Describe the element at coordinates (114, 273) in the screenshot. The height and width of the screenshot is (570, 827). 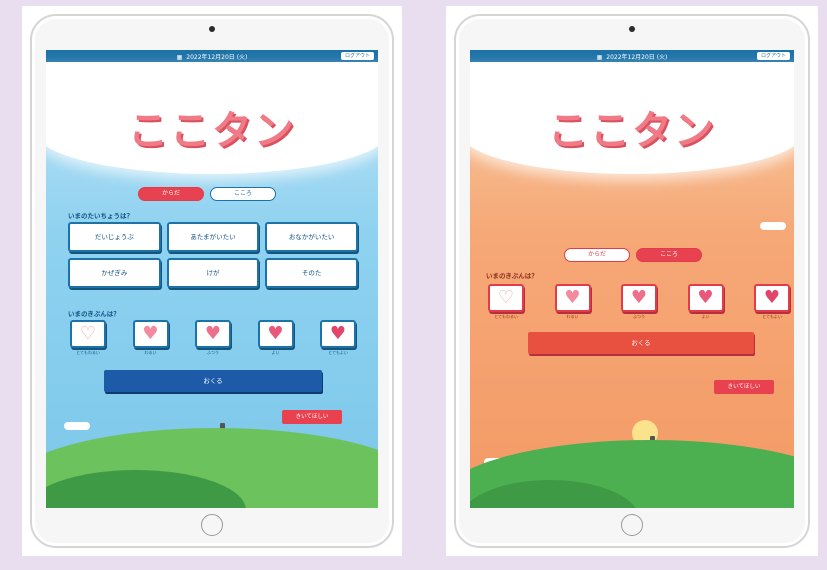
I see `symptom-button-cold: かぜぎみ` at that location.